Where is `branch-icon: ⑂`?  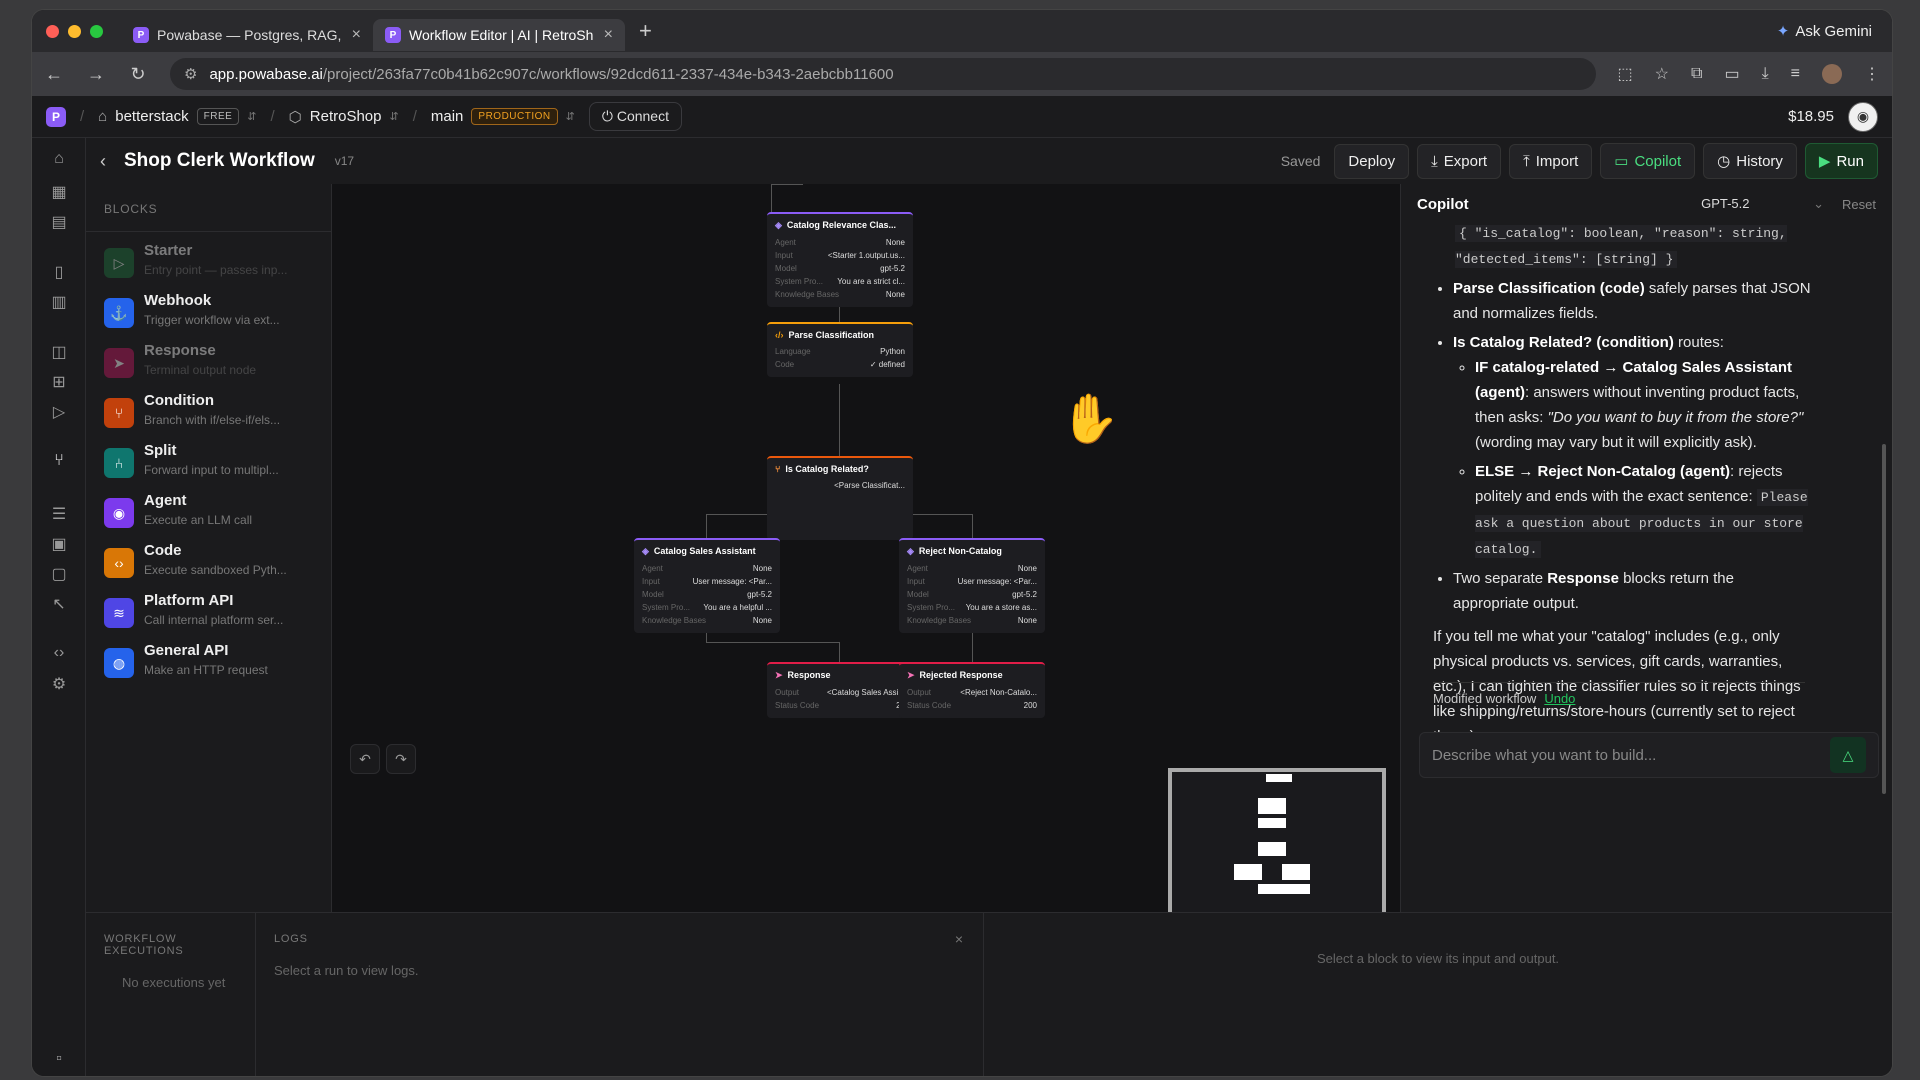
branch-icon: ⑂ is located at coordinates (119, 413).